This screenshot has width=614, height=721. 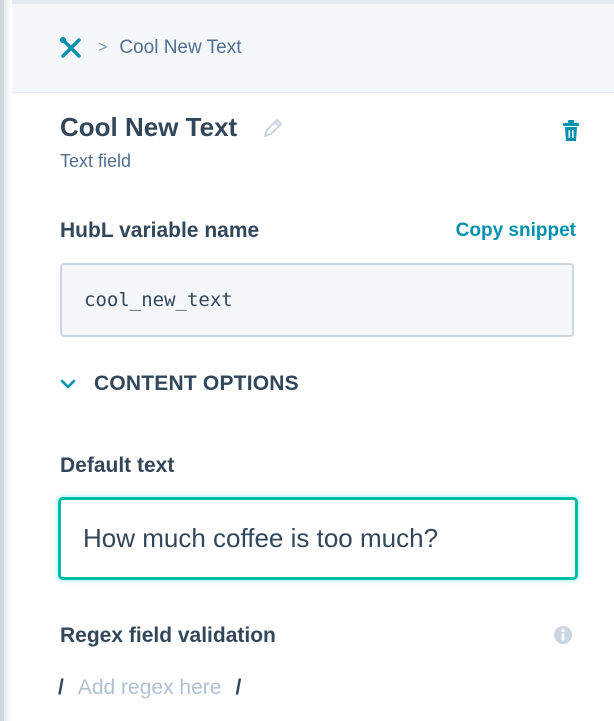 What do you see at coordinates (117, 465) in the screenshot?
I see `default-text-label: Default text` at bounding box center [117, 465].